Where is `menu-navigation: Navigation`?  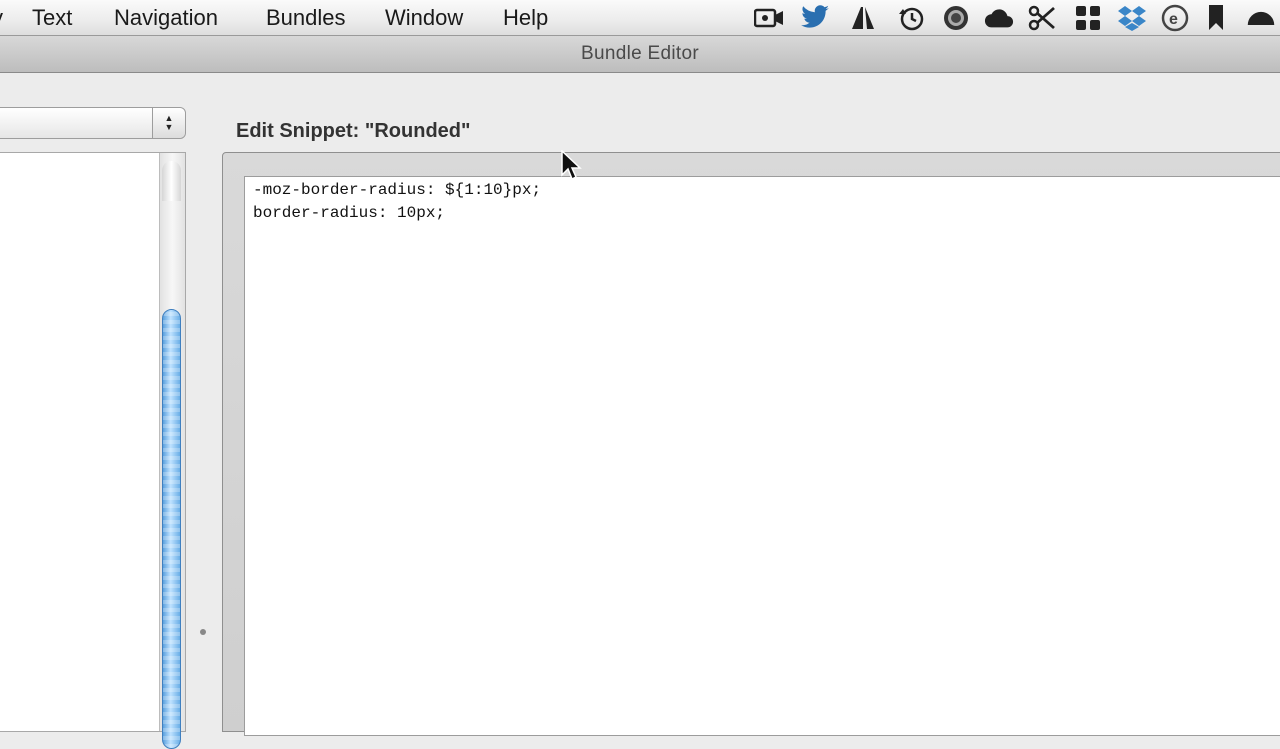
menu-navigation: Navigation is located at coordinates (166, 18).